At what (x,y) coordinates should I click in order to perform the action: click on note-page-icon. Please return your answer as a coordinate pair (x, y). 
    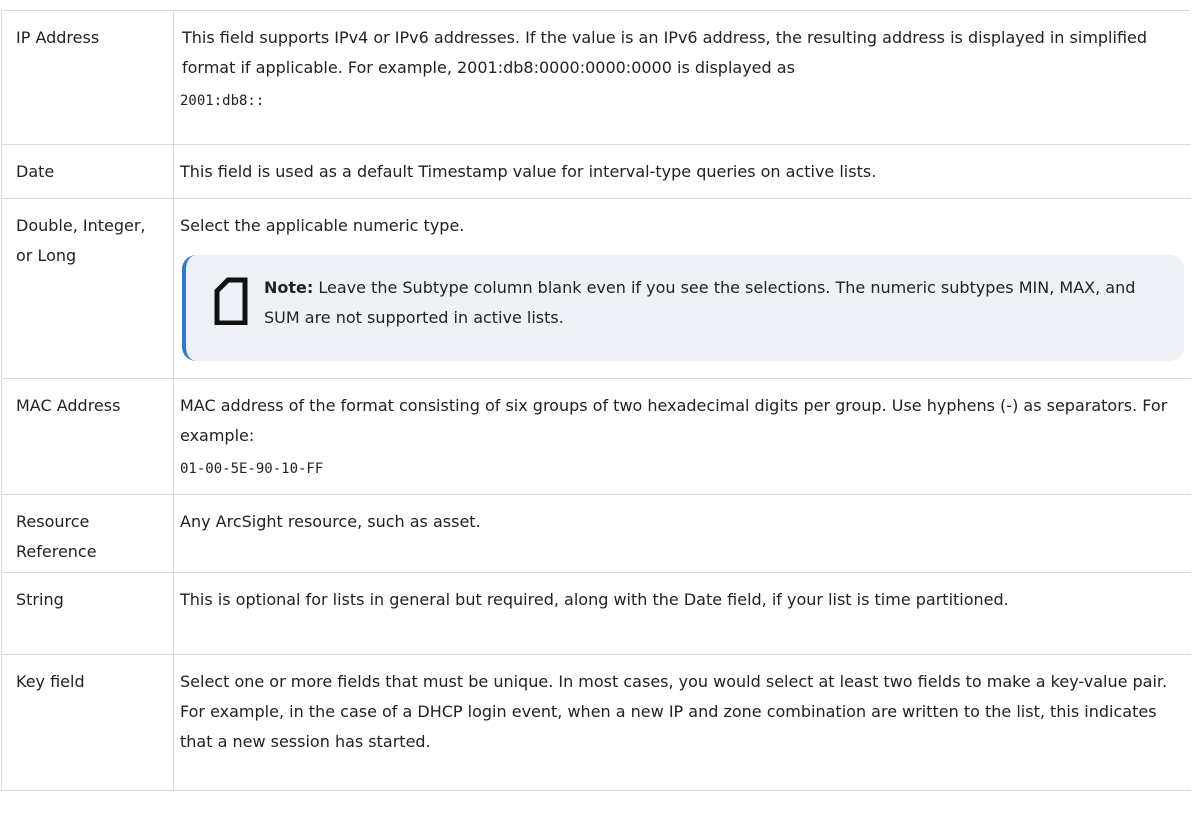
    Looking at the image, I should click on (231, 301).